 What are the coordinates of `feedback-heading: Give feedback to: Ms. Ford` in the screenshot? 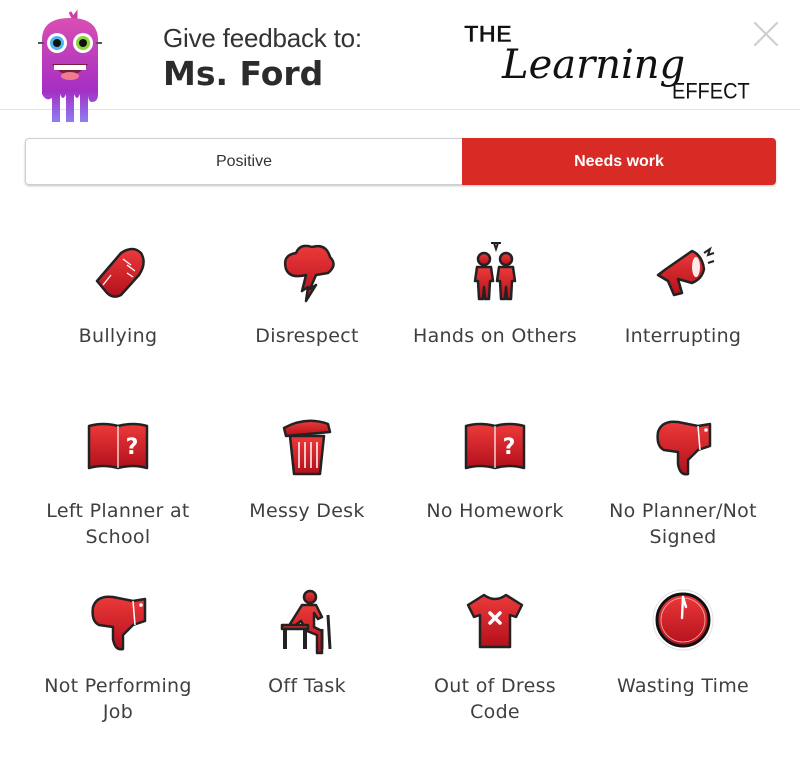 It's located at (262, 58).